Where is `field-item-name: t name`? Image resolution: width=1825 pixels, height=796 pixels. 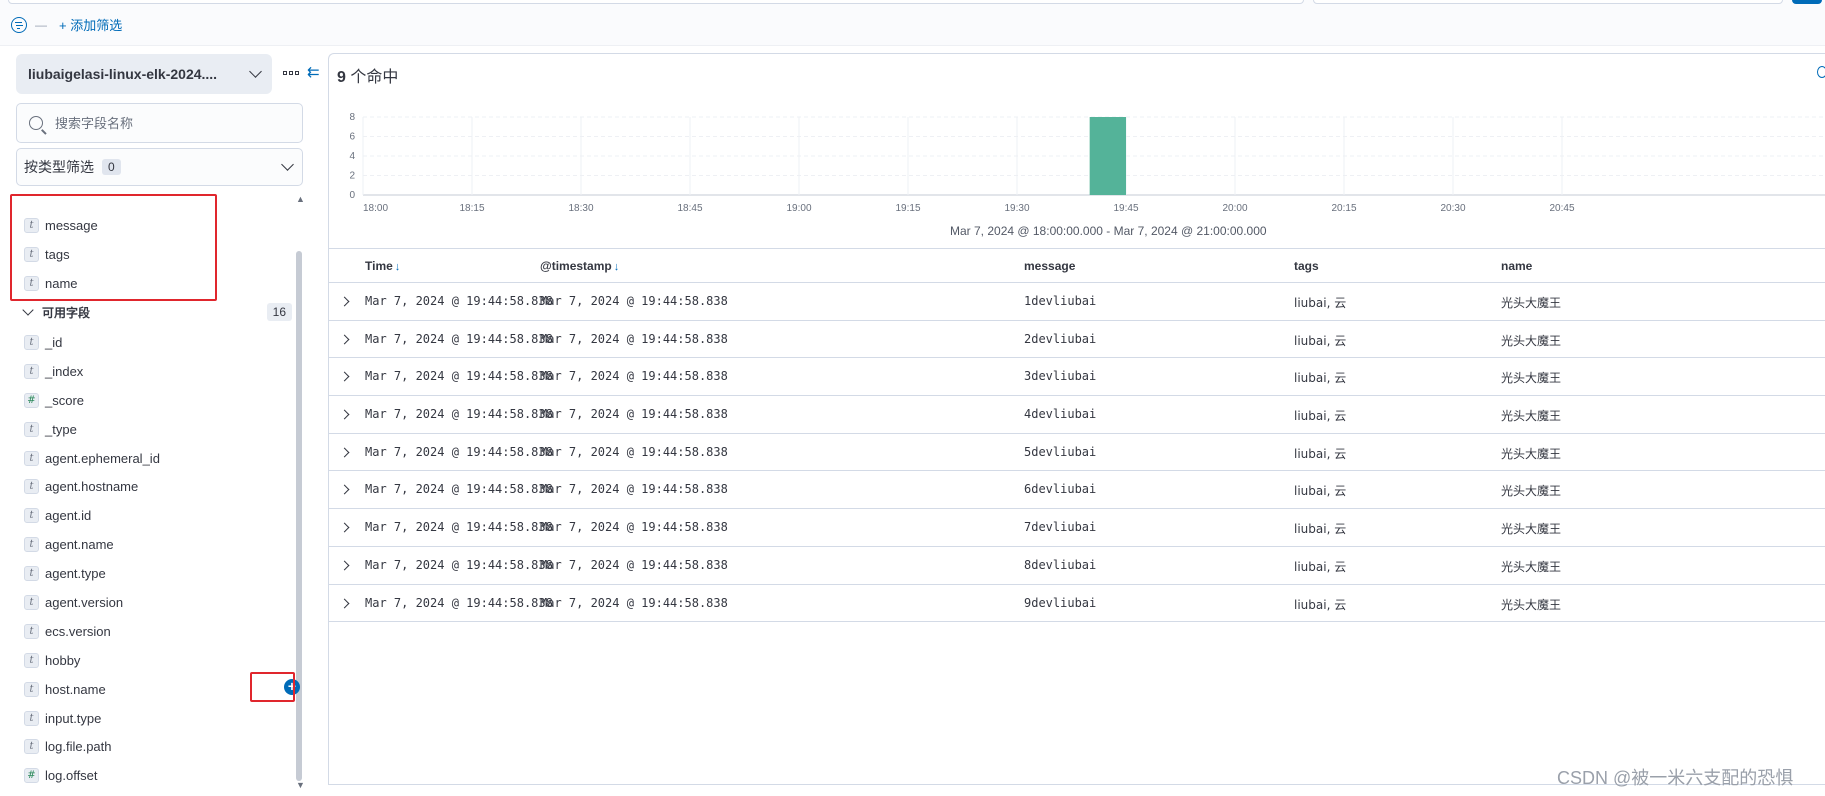
field-item-name: t name is located at coordinates (159, 283).